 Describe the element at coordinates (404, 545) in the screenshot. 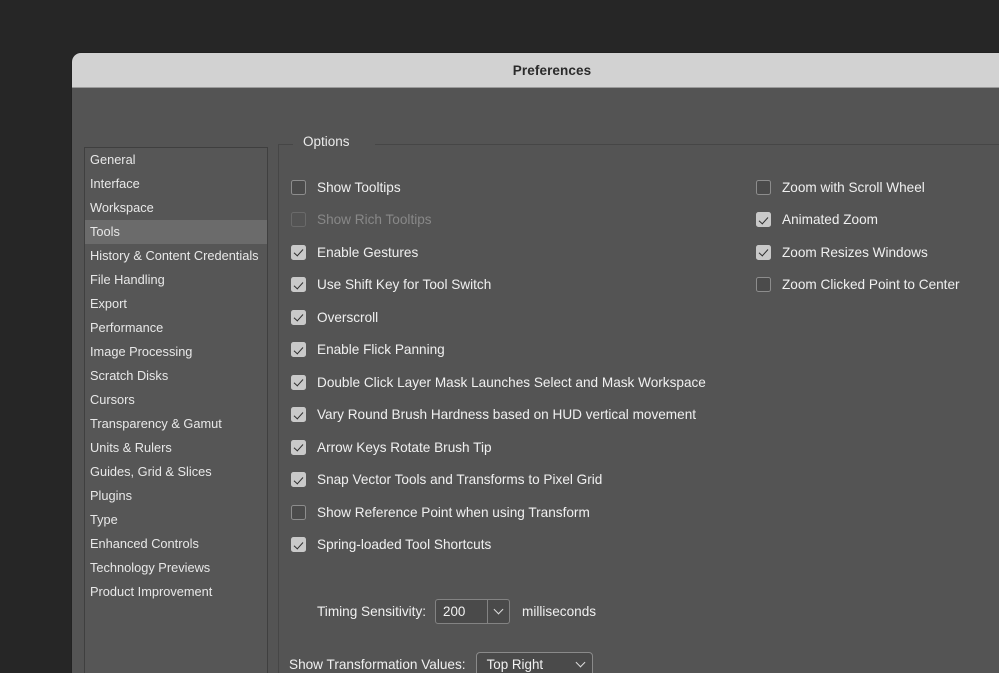

I see `checkbox-label: Spring-loaded Tool Shortcuts` at that location.